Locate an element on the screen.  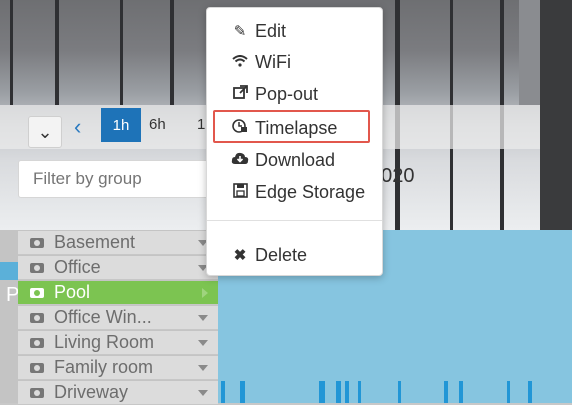
collapse-button: ⌄ is located at coordinates (45, 132).